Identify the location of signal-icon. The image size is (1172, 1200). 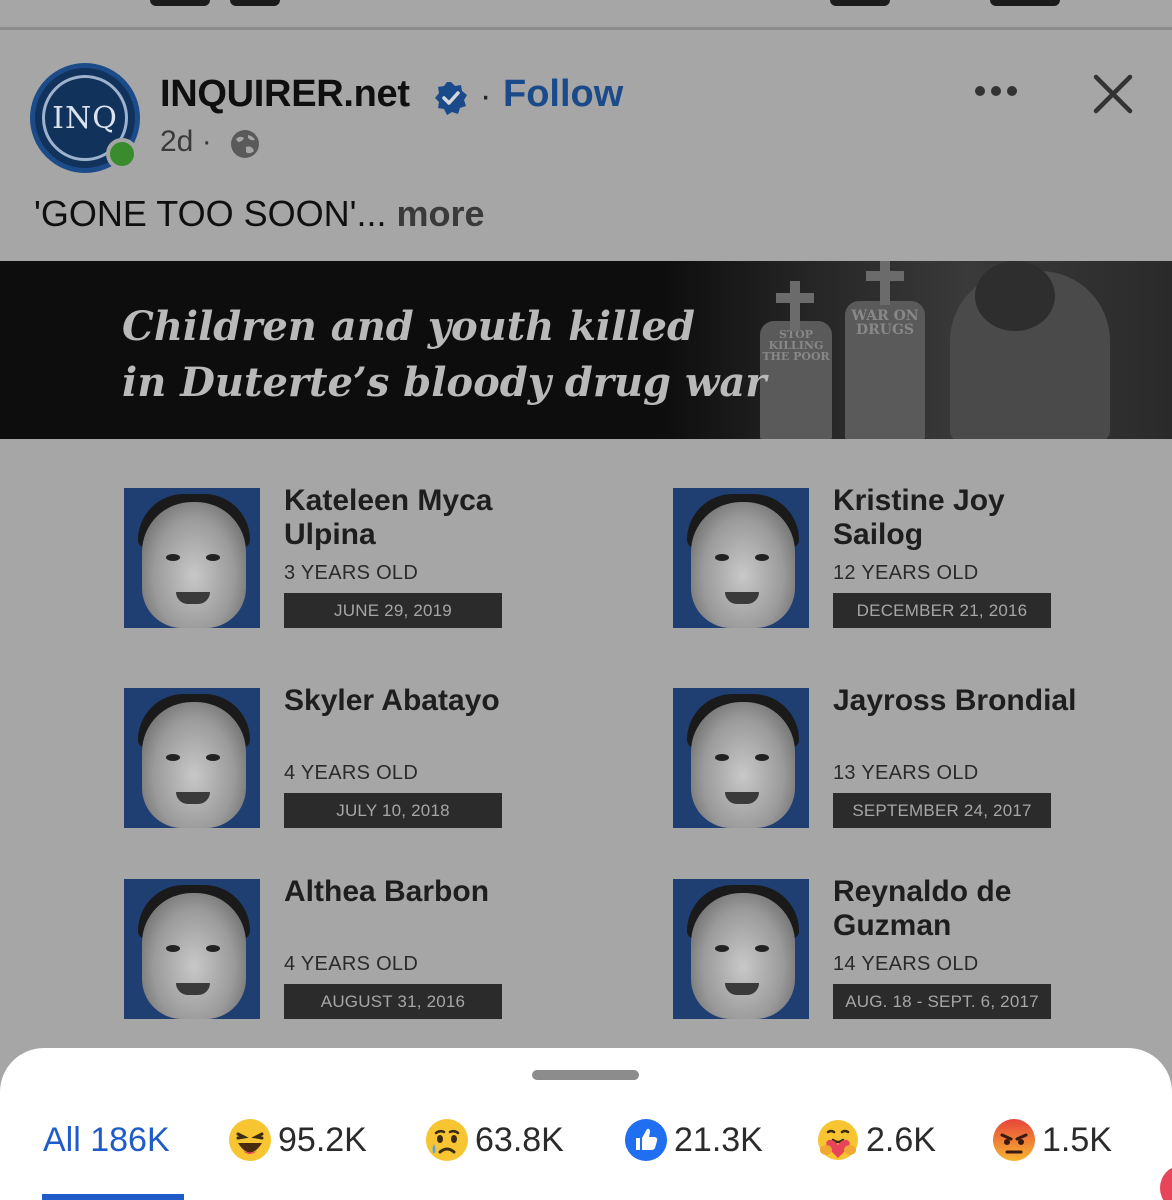
(860, 3).